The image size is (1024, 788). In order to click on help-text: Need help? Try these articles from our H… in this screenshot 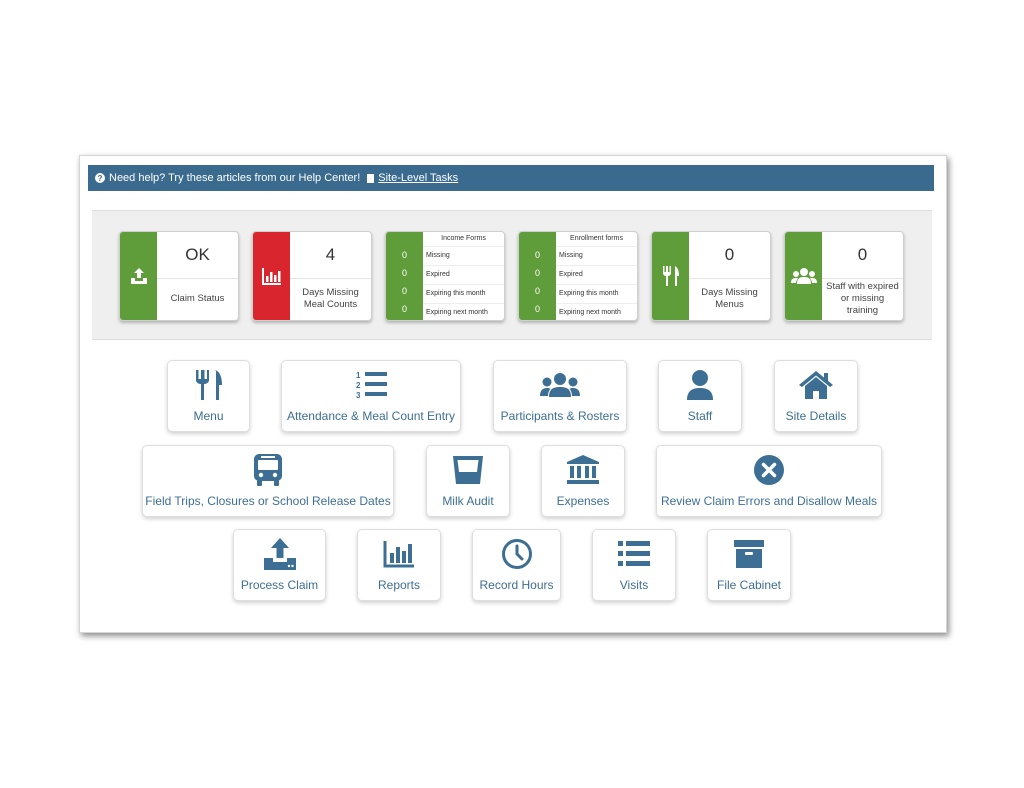, I will do `click(235, 178)`.